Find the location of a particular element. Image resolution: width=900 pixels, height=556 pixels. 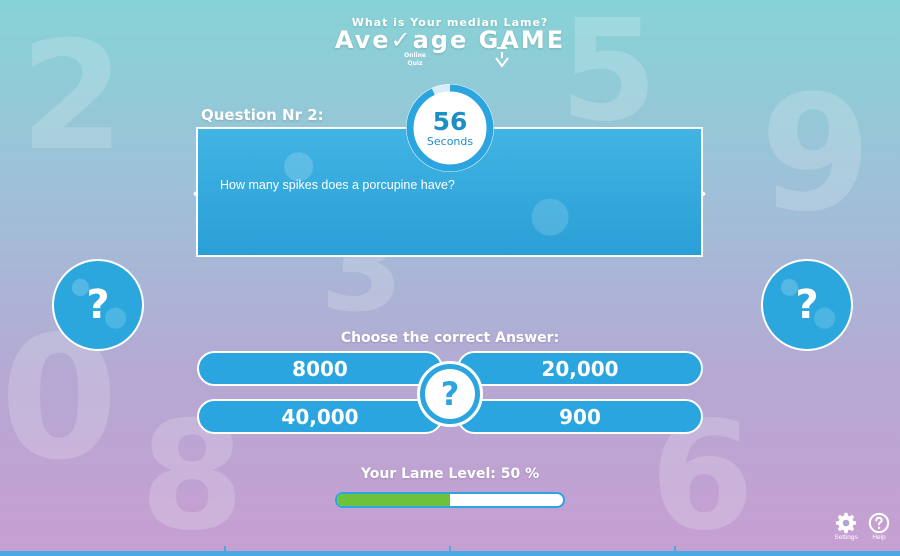

down-arrow-icon is located at coordinates (502, 57).